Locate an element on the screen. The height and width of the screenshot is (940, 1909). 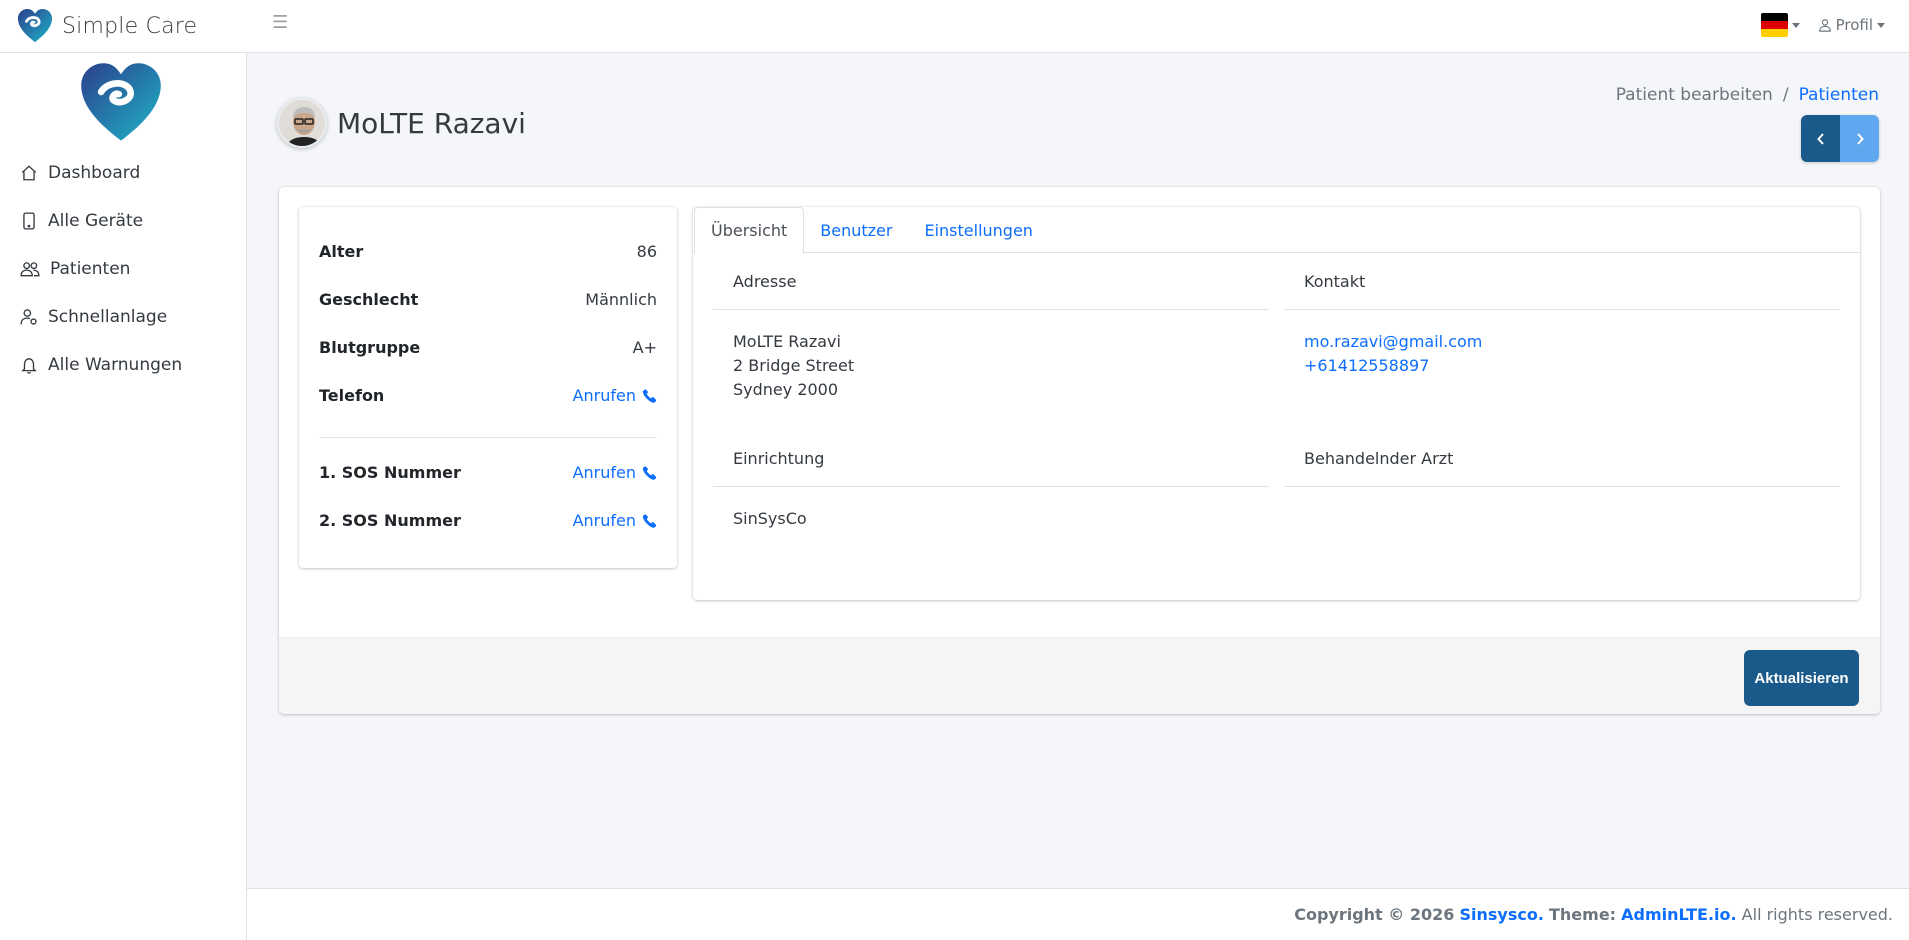
footer-theme-label: Theme: is located at coordinates (1583, 914).